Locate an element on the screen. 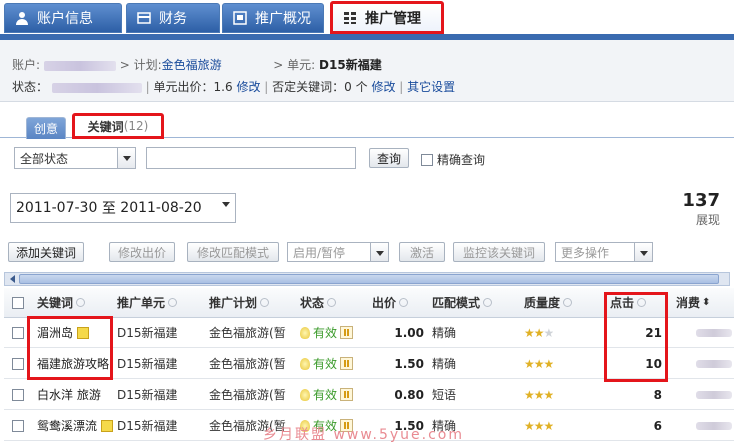  blurred-status is located at coordinates (96, 87).